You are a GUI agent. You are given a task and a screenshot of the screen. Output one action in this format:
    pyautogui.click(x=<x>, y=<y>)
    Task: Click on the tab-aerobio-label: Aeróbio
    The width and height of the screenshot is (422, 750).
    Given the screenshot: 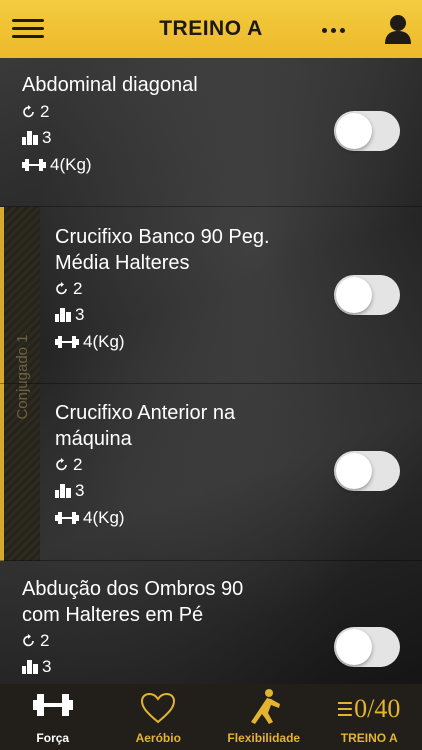 What is the action you would take?
    pyautogui.click(x=158, y=738)
    